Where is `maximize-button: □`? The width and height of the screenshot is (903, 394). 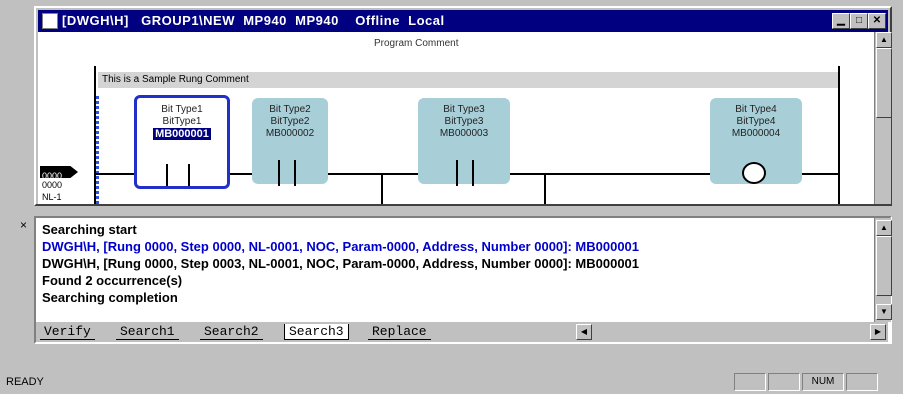 maximize-button: □ is located at coordinates (859, 21).